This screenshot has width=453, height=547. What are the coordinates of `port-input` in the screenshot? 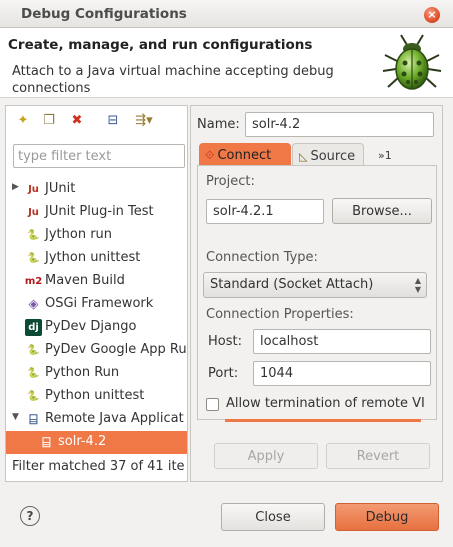 It's located at (342, 373).